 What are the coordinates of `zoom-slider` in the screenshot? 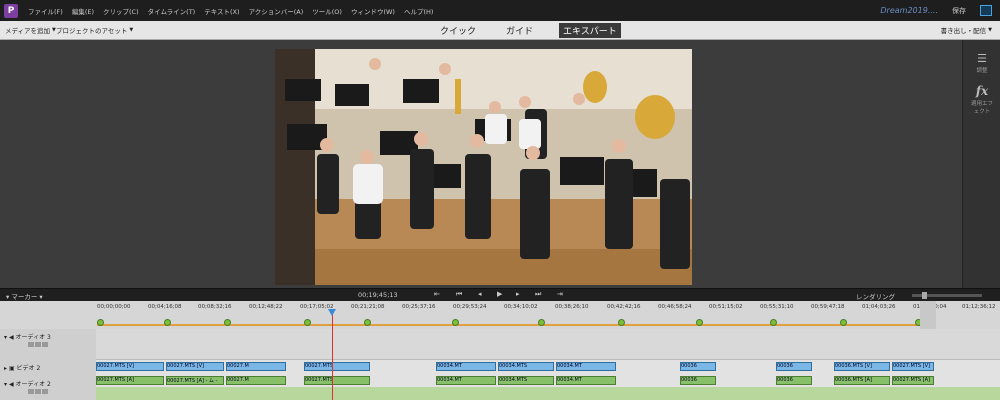 It's located at (947, 295).